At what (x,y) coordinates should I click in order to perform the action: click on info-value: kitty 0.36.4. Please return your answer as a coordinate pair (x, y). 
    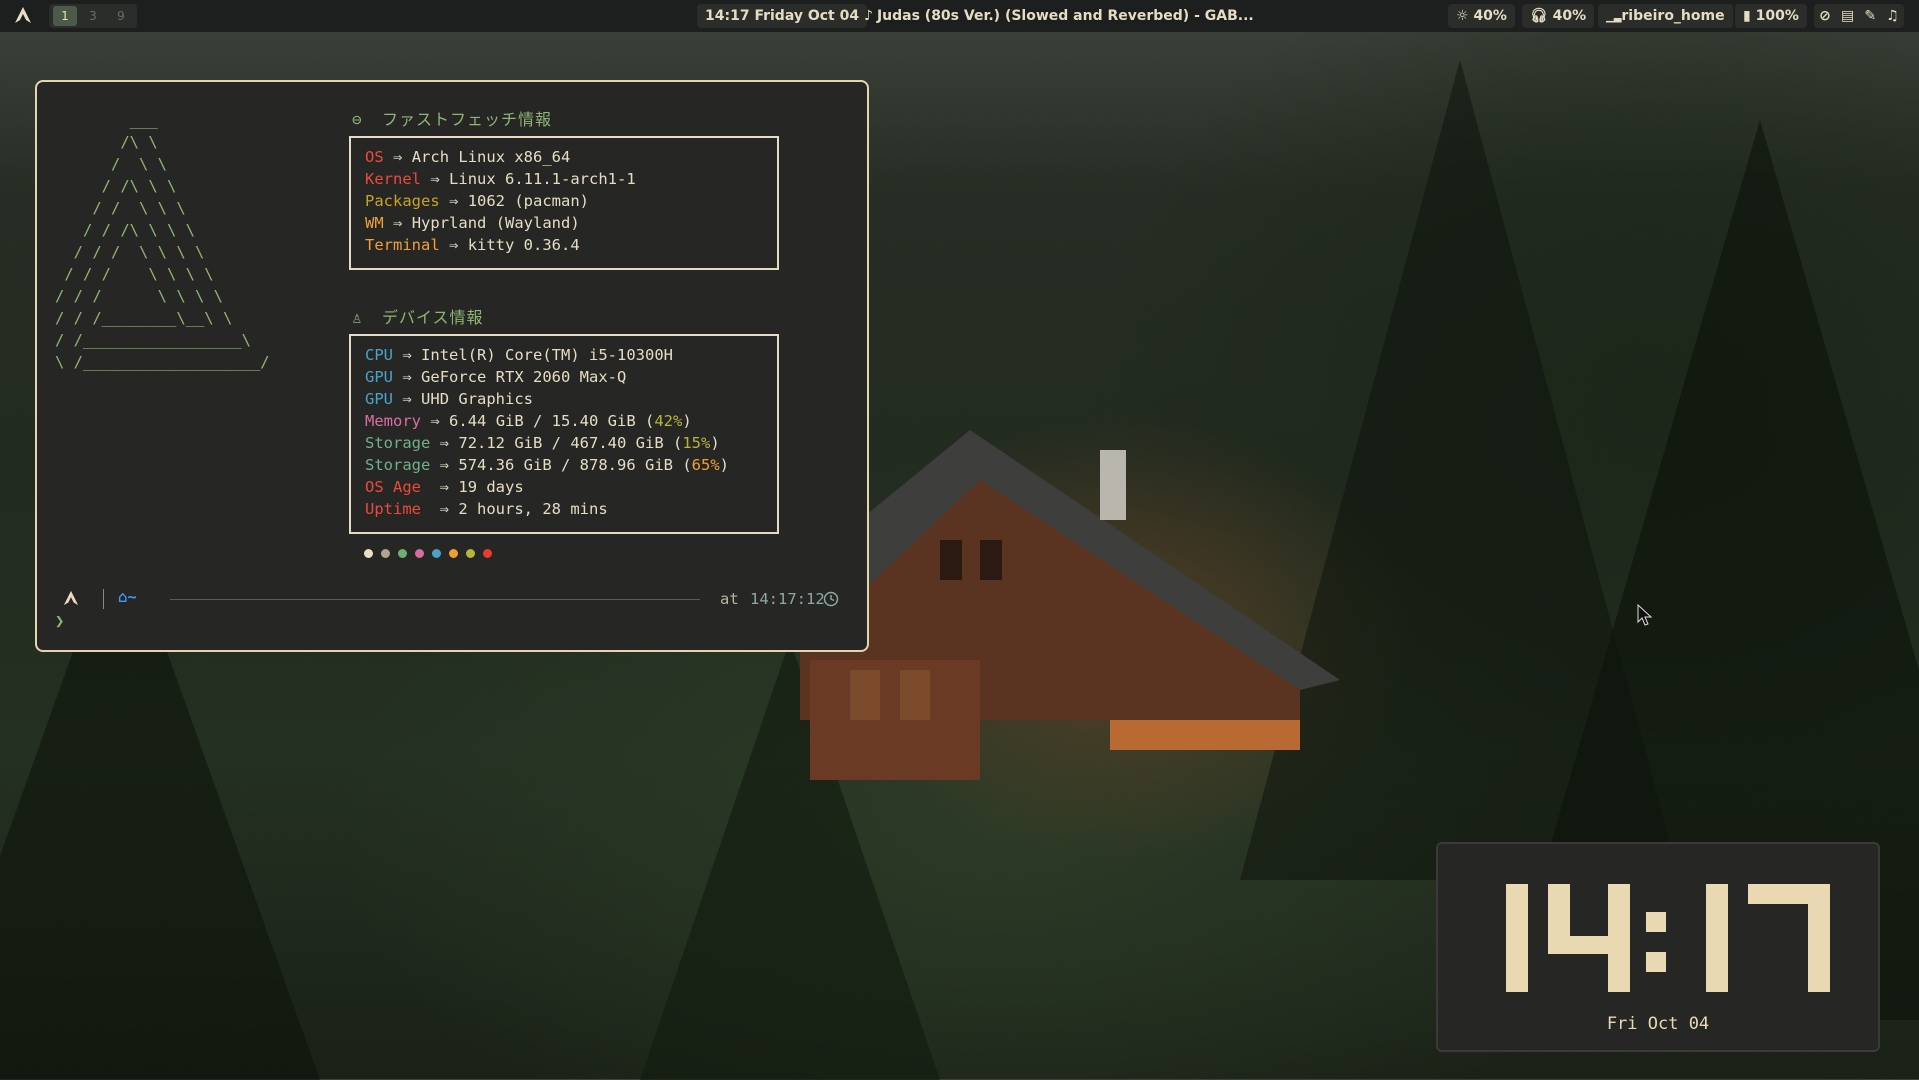
    Looking at the image, I should click on (523, 245).